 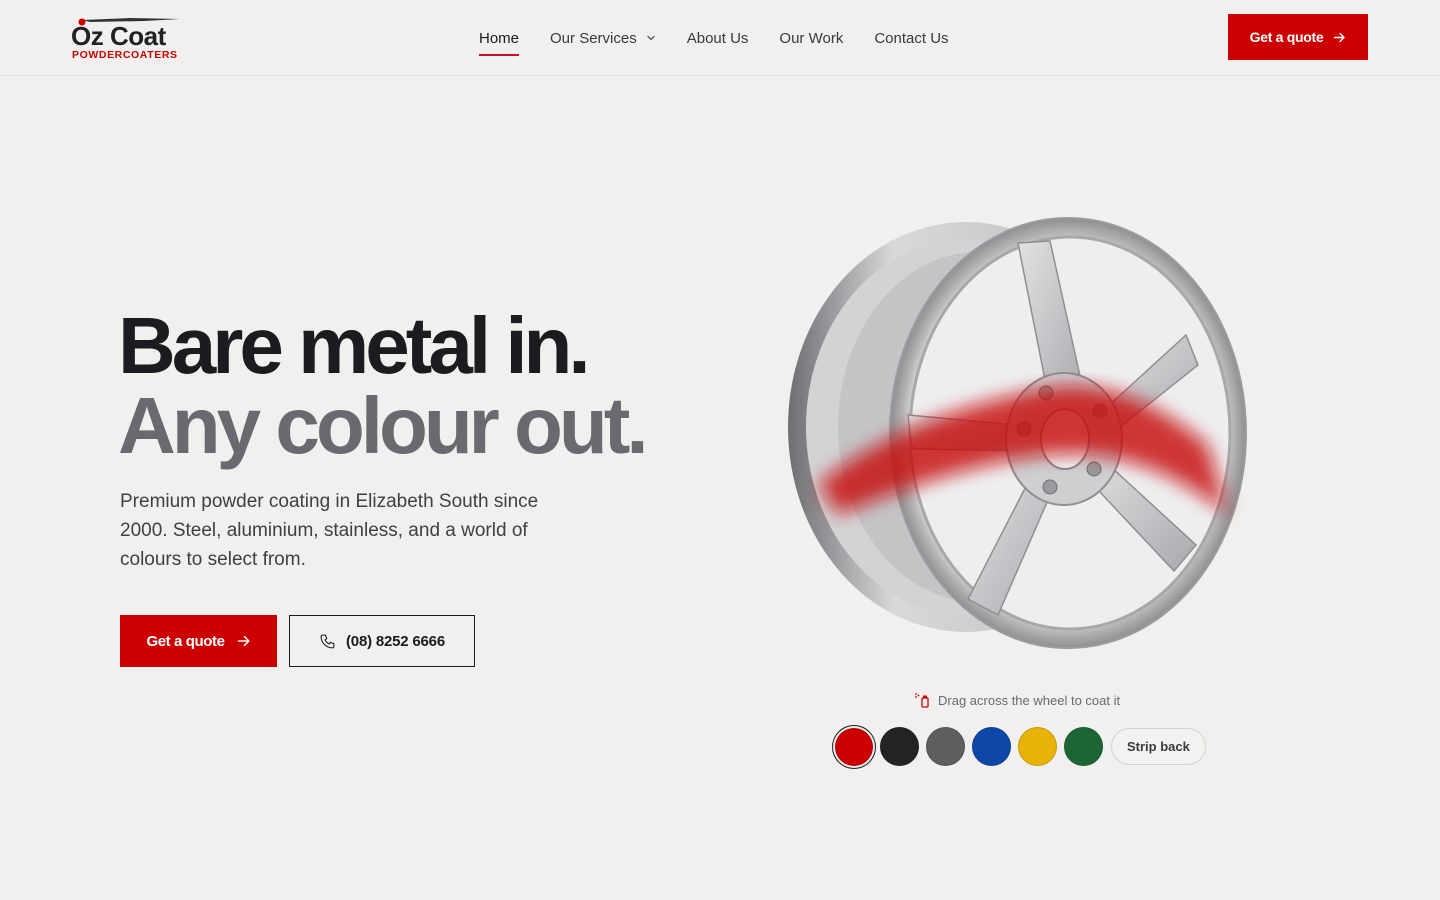 I want to click on oz-coat-logo: Oz Coat POWDERCOATERS, so click(x=138, y=37).